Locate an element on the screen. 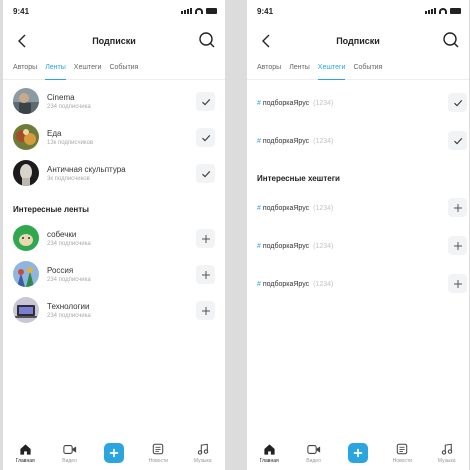 The height and width of the screenshot is (470, 470). feed-title: Россия is located at coordinates (60, 270).